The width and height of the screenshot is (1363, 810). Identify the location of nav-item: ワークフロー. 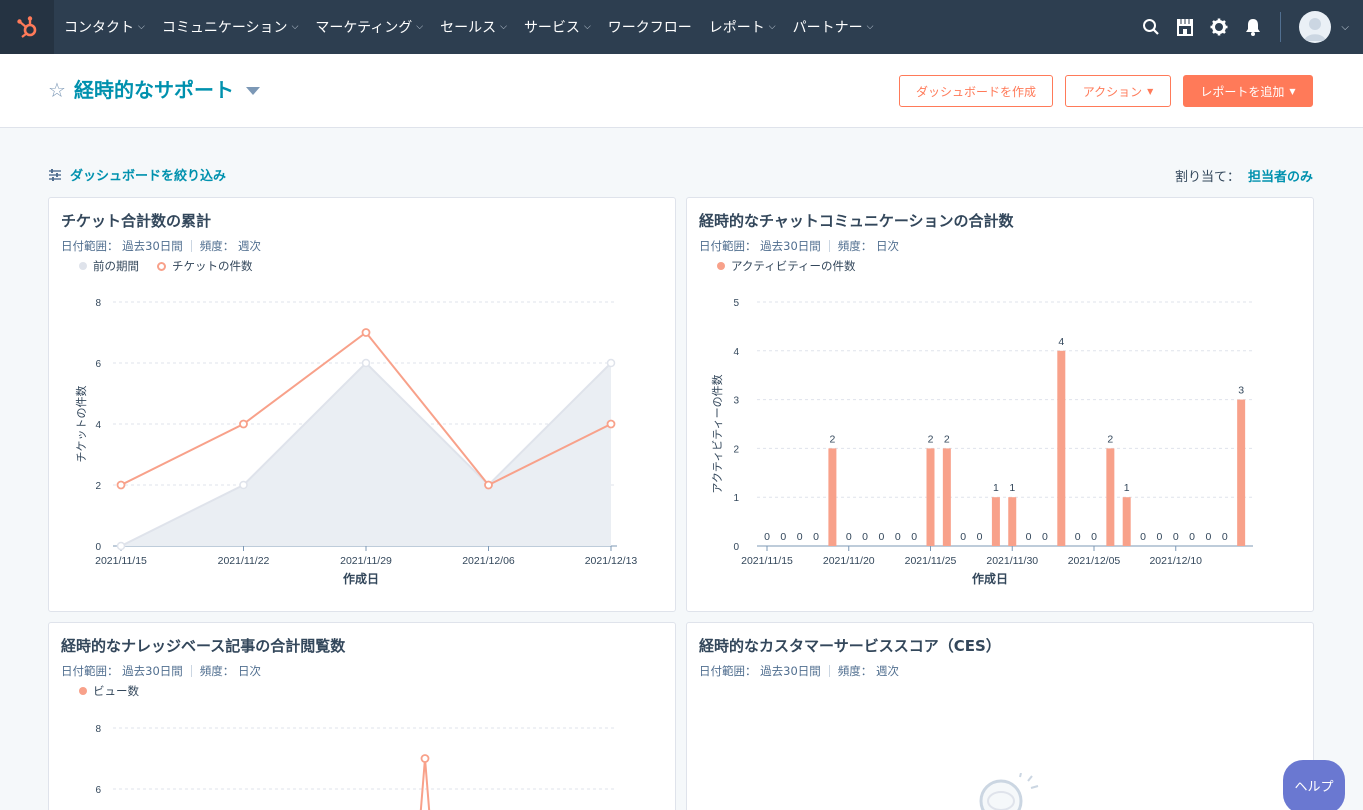
(650, 27).